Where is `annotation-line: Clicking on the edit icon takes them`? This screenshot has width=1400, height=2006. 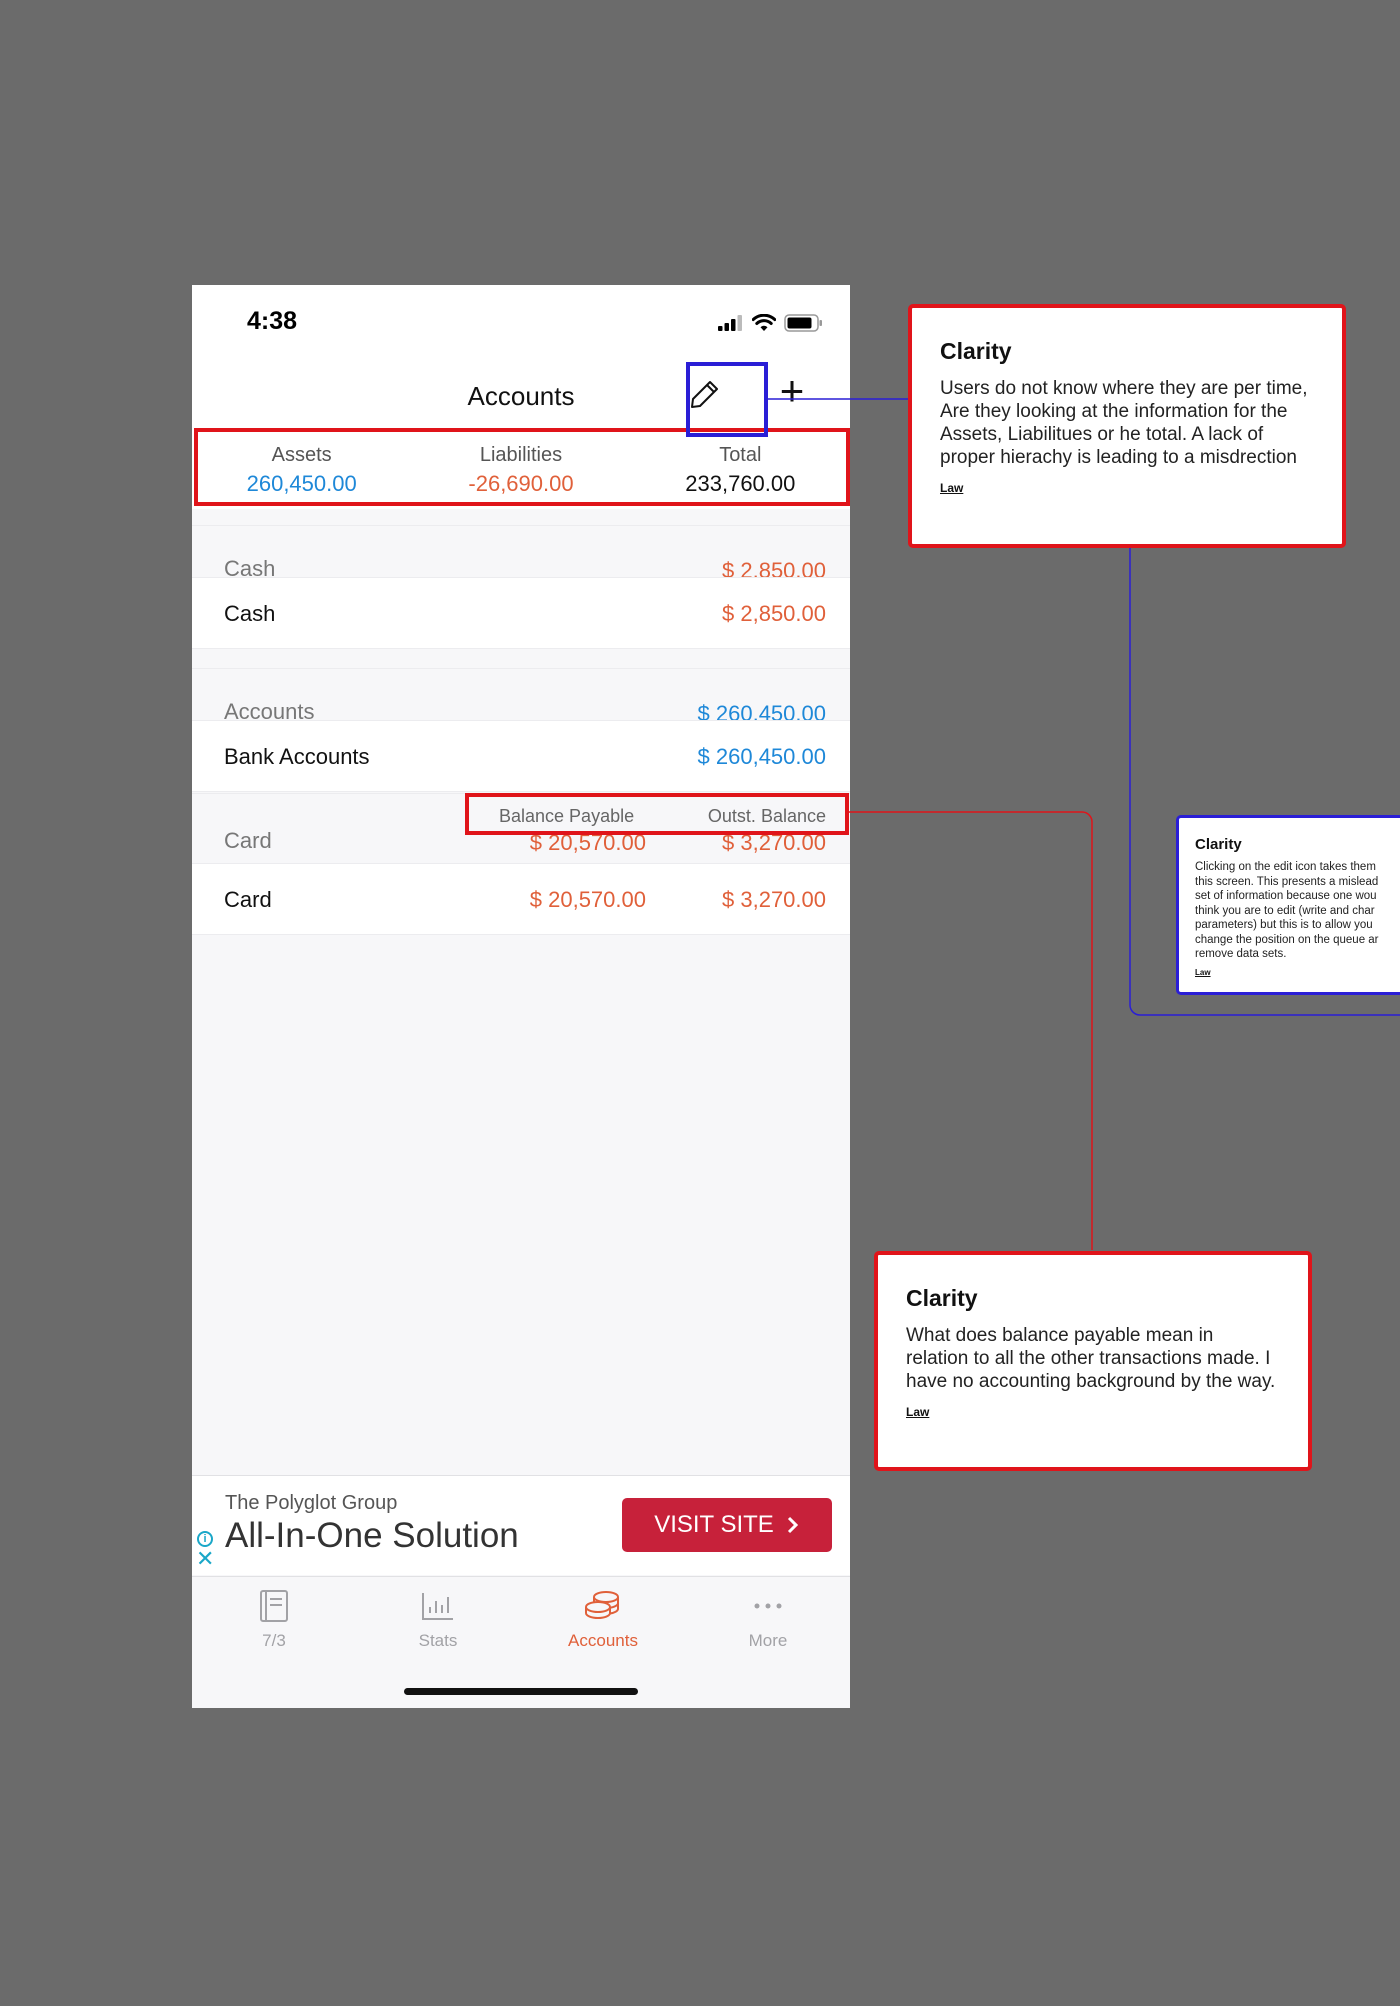
annotation-line: Clicking on the edit icon takes them is located at coordinates (1285, 867).